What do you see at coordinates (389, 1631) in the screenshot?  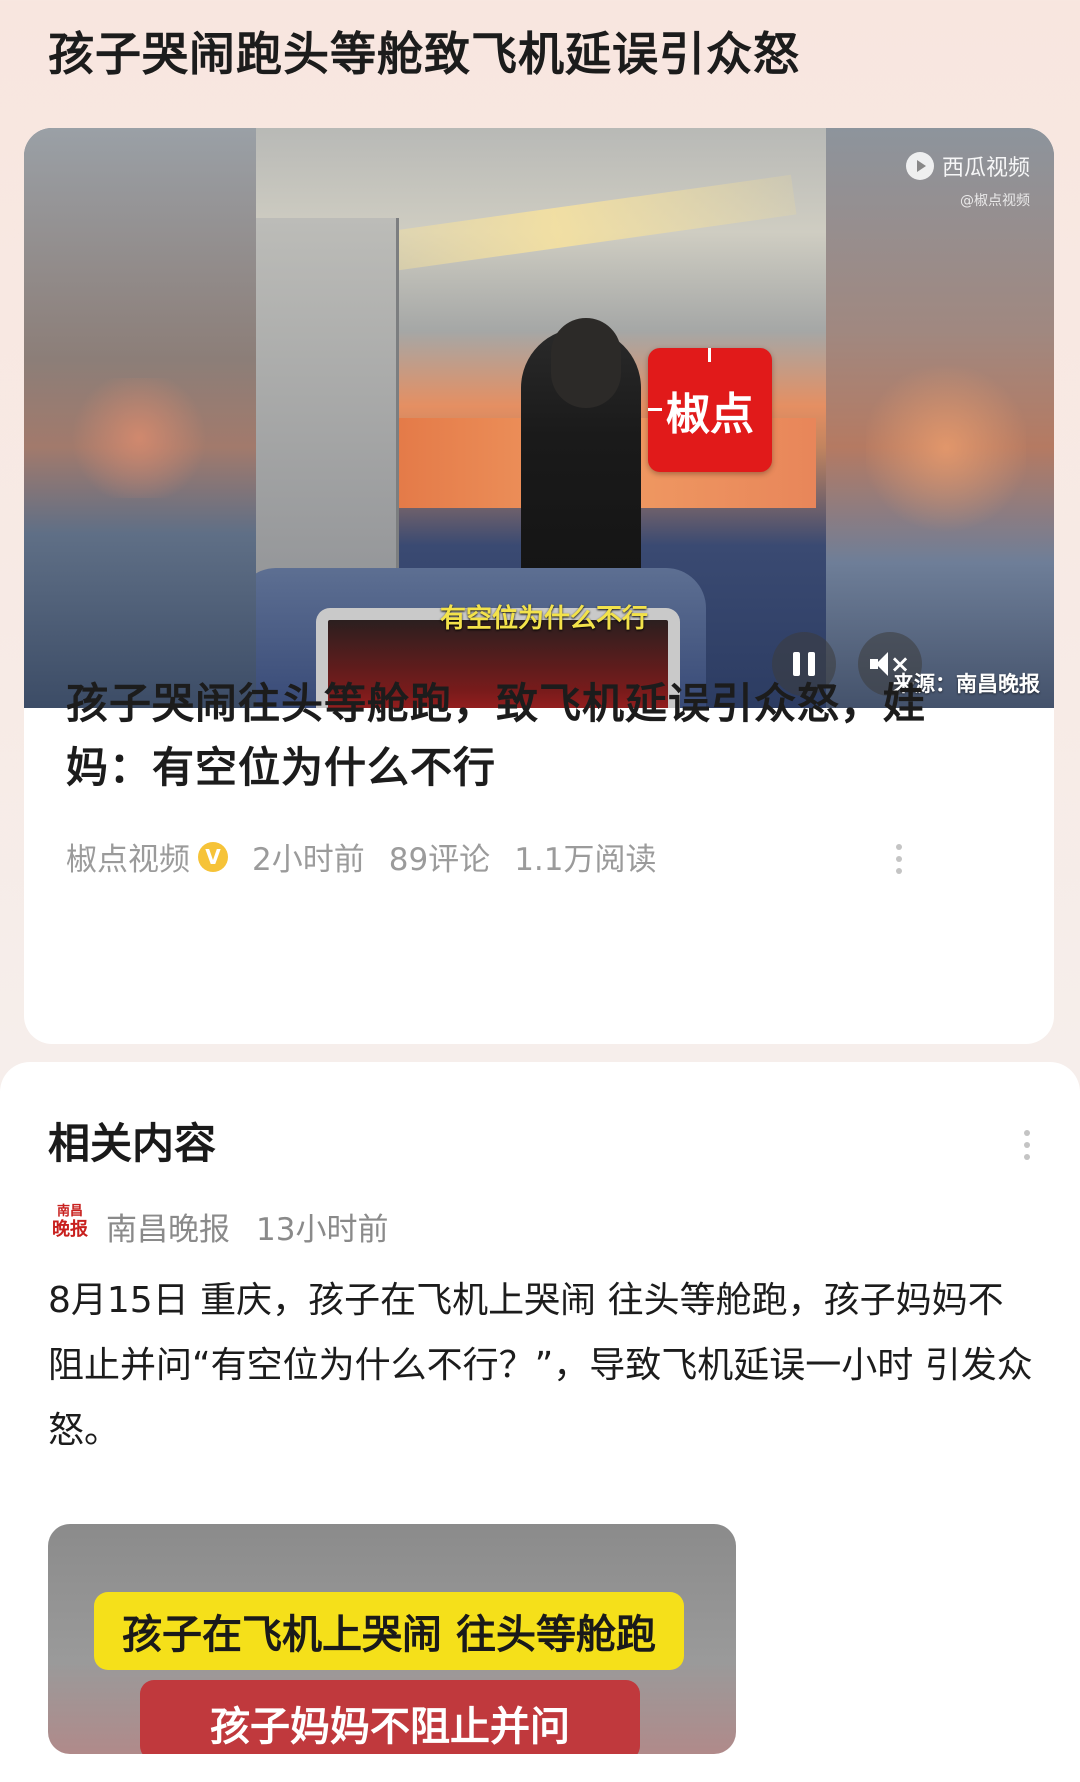 I see `thumbnail-caption-1: 孩子在飞机上哭闹 往头等舱跑` at bounding box center [389, 1631].